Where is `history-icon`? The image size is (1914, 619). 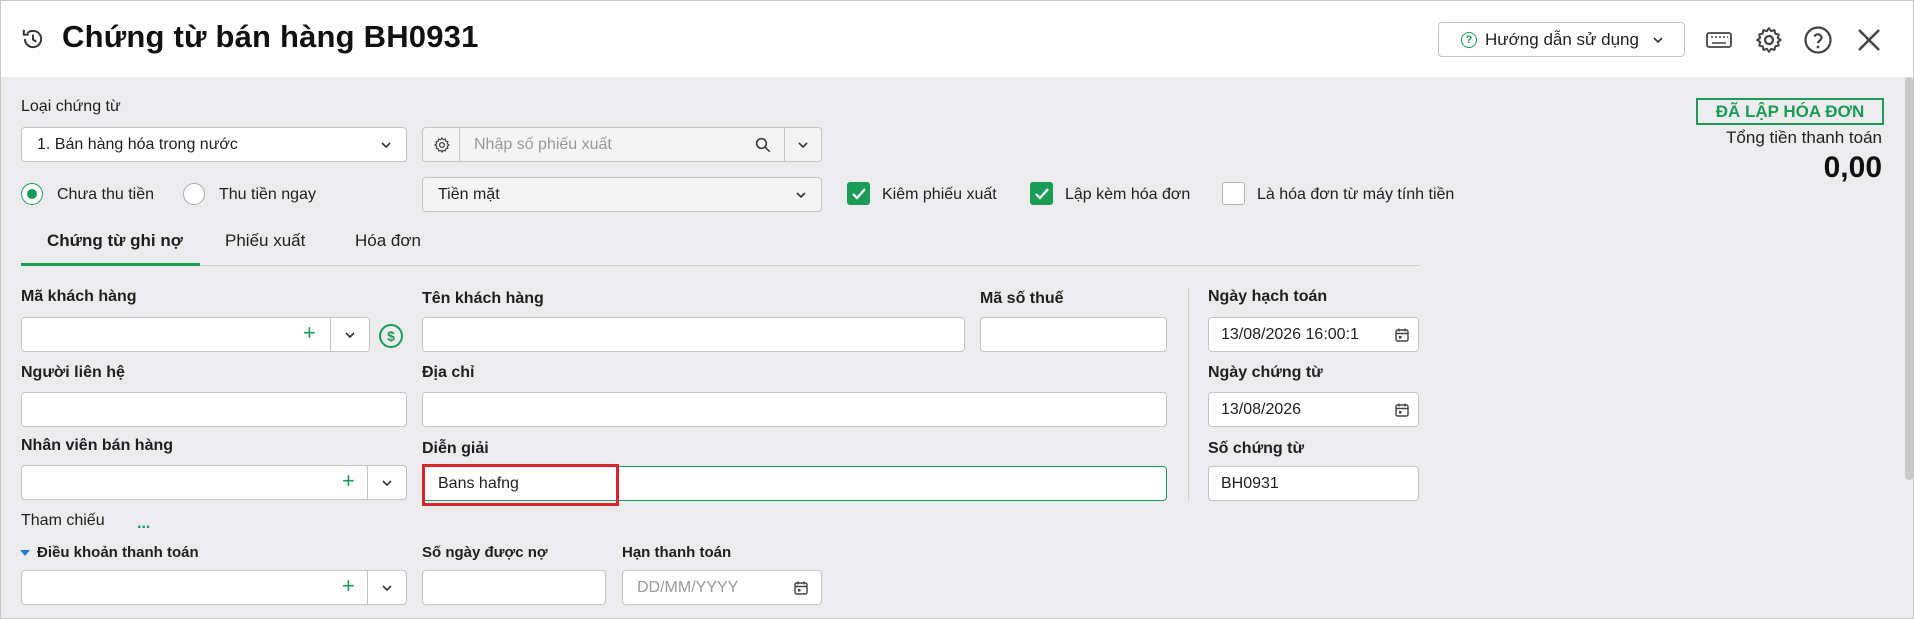 history-icon is located at coordinates (33, 39).